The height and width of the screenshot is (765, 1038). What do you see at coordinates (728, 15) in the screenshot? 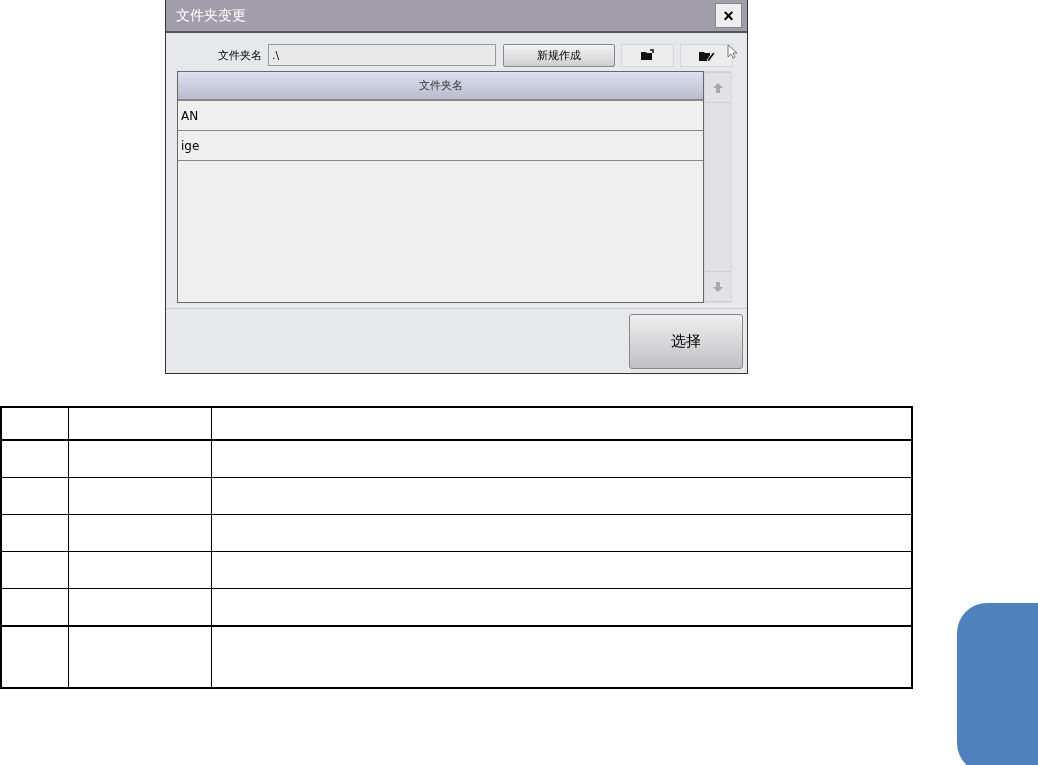
I see `close-button: ×` at bounding box center [728, 15].